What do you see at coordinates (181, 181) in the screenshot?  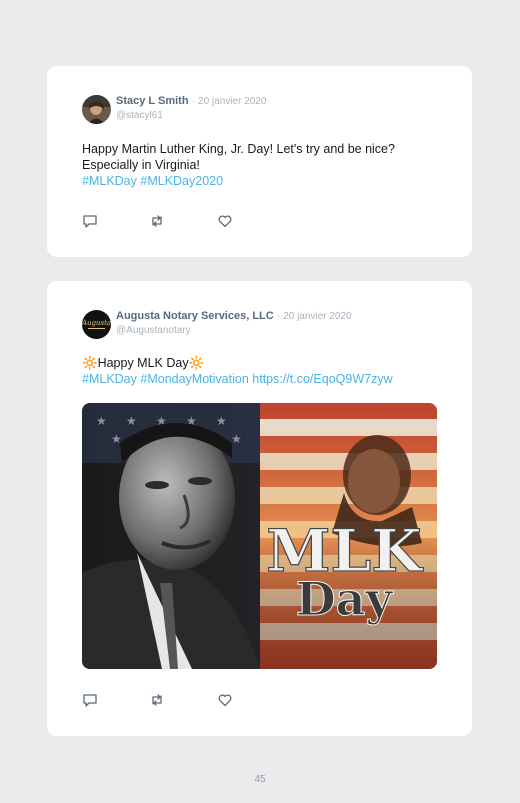 I see `hashtag-link: #MLKDay2020` at bounding box center [181, 181].